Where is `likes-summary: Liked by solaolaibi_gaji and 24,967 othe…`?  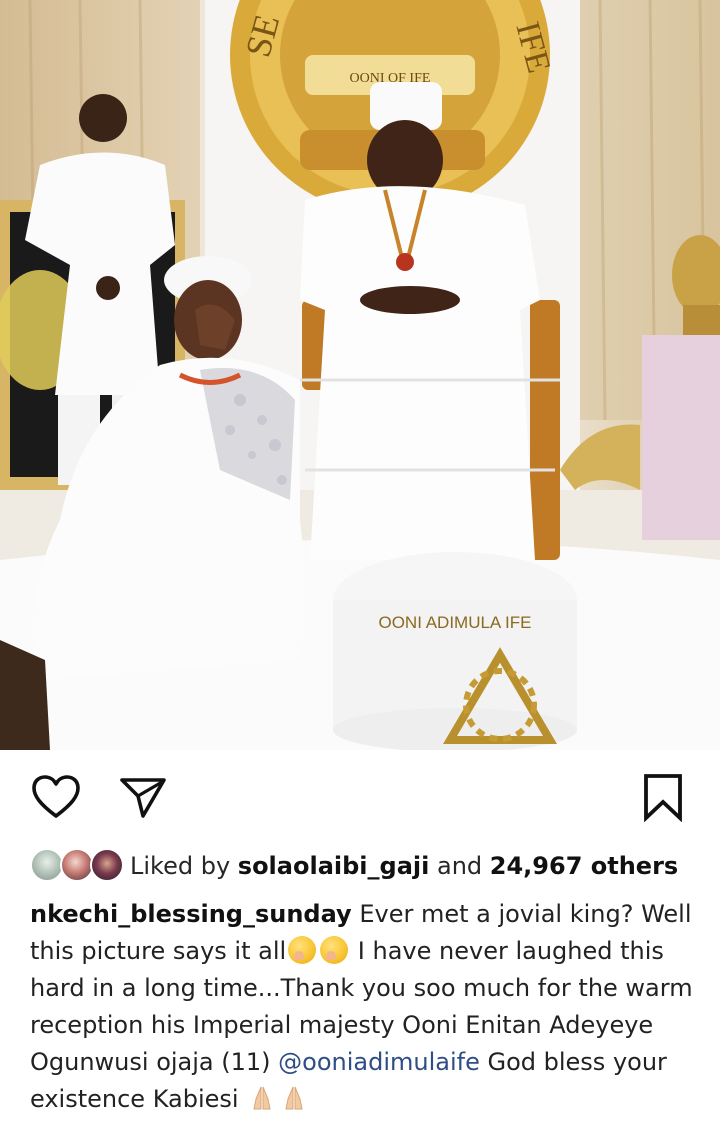
likes-summary: Liked by solaolaibi_gaji and 24,967 othe… is located at coordinates (370, 866).